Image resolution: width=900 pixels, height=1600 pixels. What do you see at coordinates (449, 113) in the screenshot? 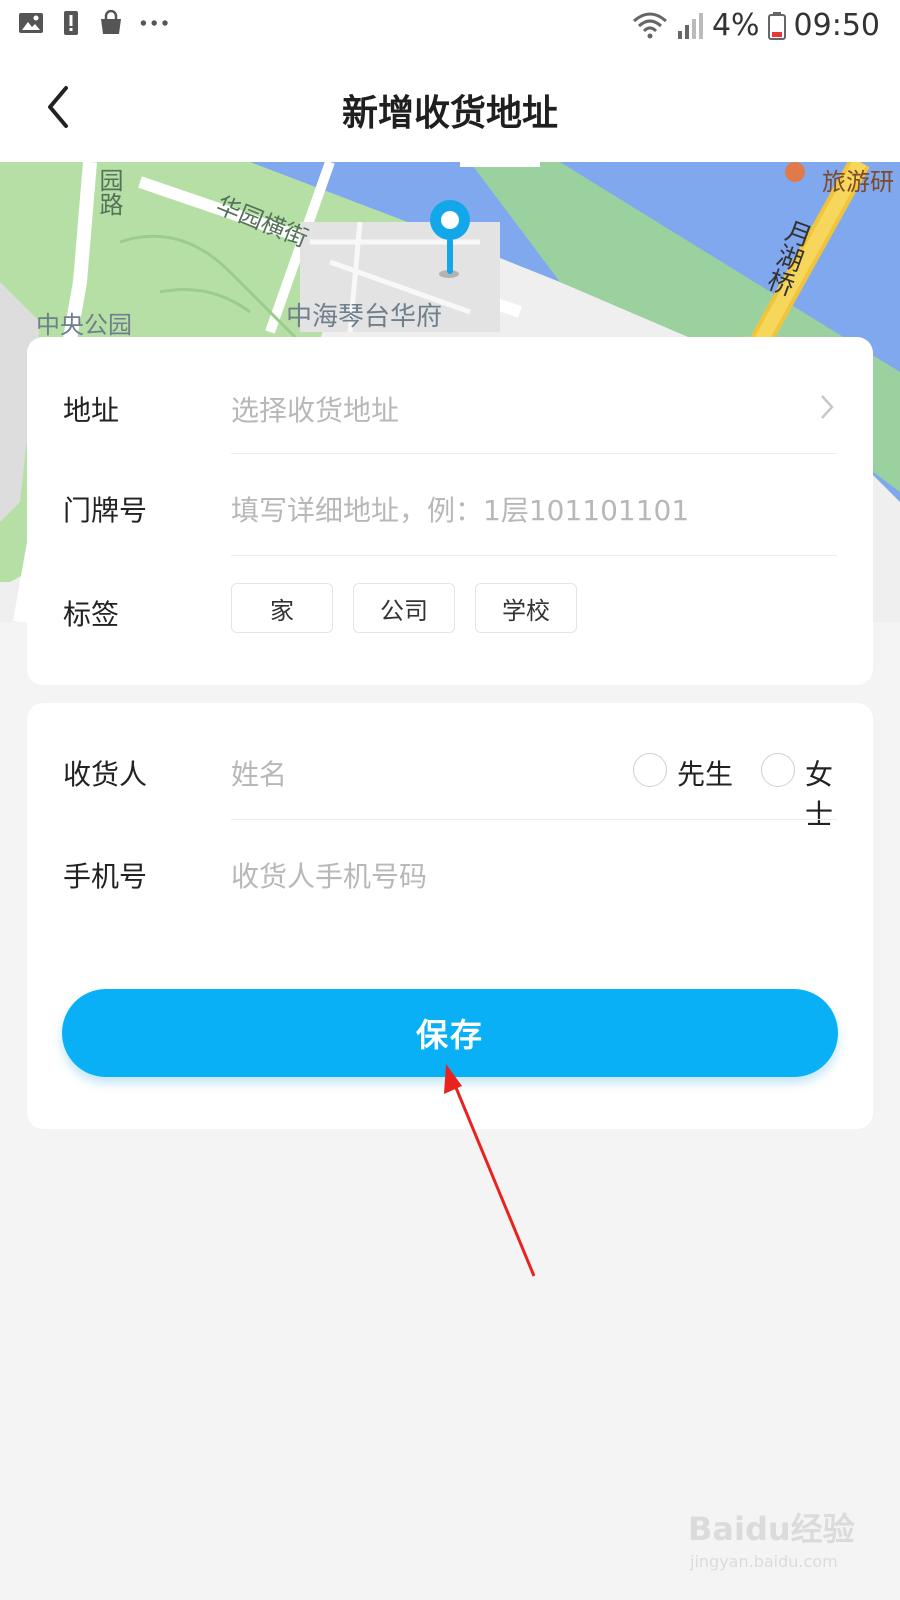
I see `page-title: 新增收货地址` at bounding box center [449, 113].